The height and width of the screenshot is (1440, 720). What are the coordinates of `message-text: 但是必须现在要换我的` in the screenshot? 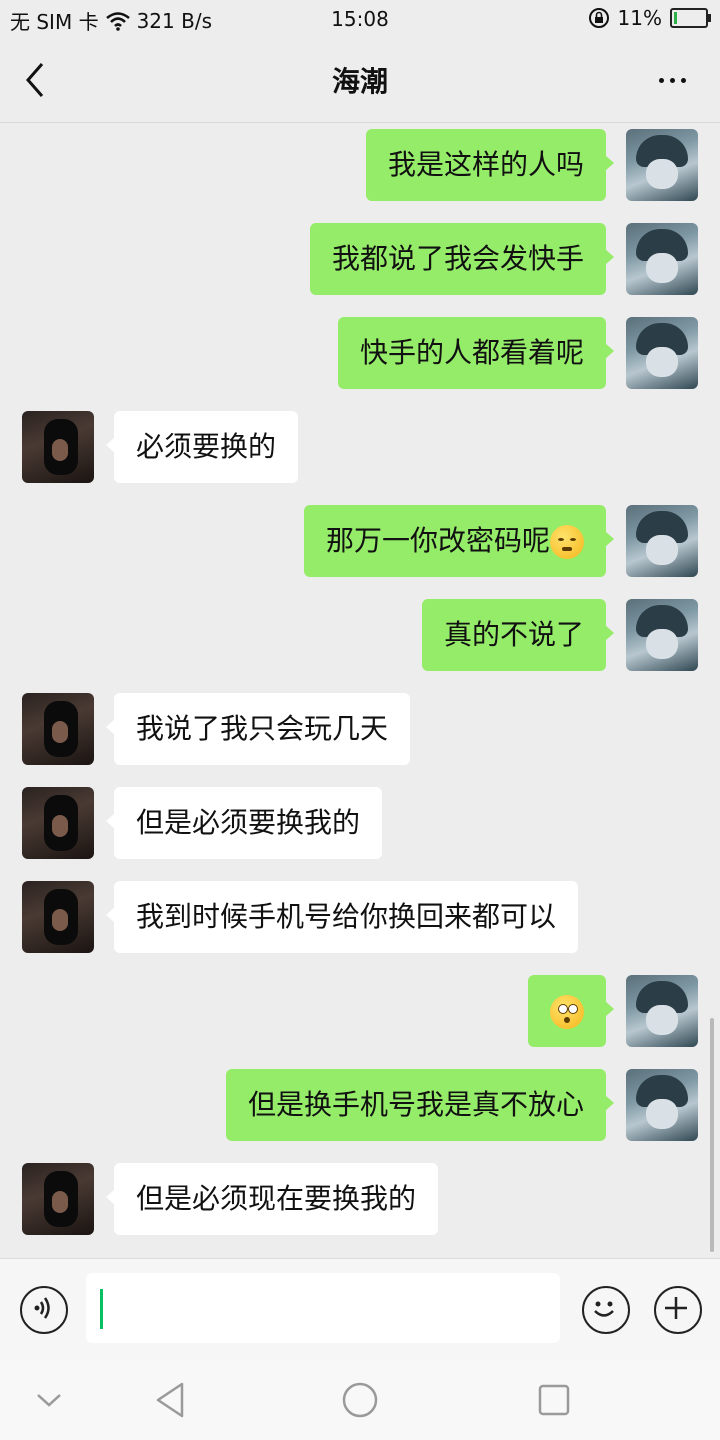 It's located at (276, 1198).